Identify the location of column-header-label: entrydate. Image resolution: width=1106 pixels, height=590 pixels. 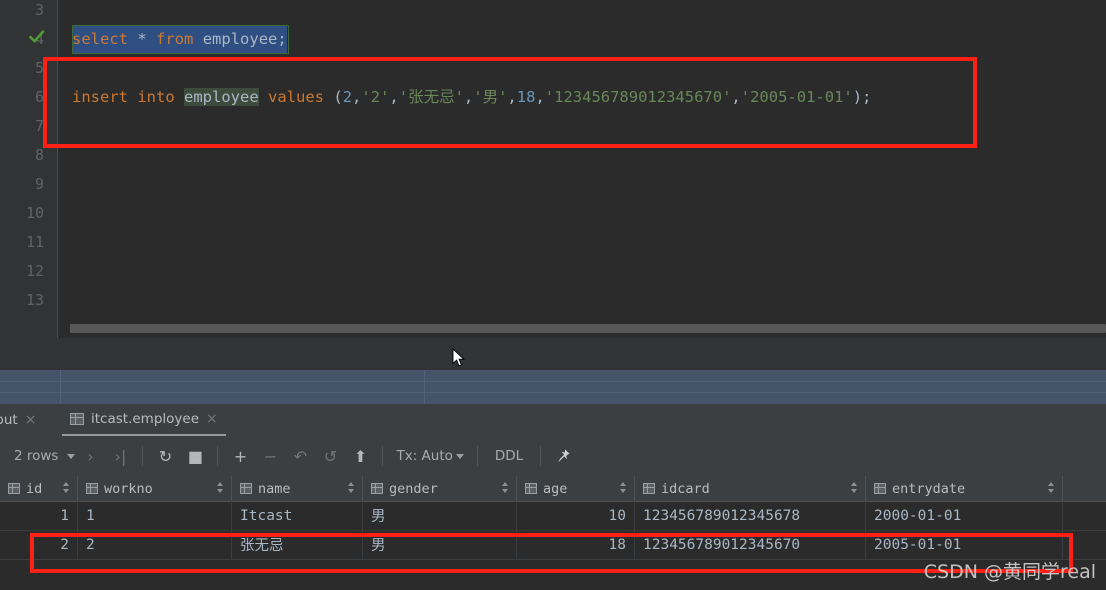
(929, 488).